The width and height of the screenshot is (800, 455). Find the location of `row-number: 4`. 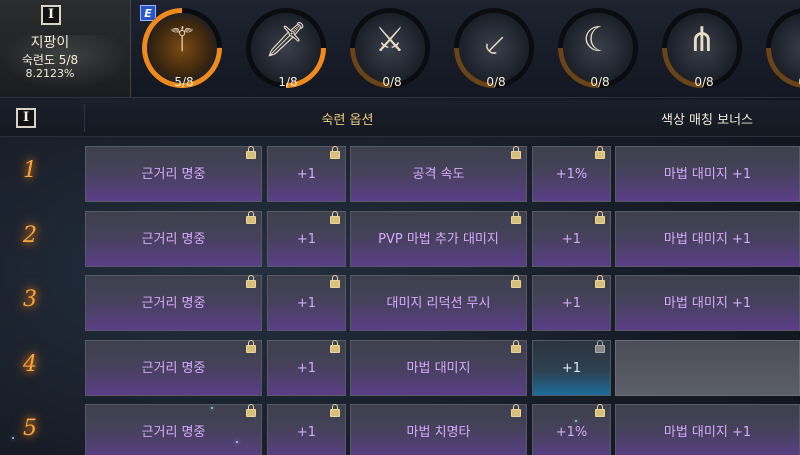

row-number: 4 is located at coordinates (30, 364).